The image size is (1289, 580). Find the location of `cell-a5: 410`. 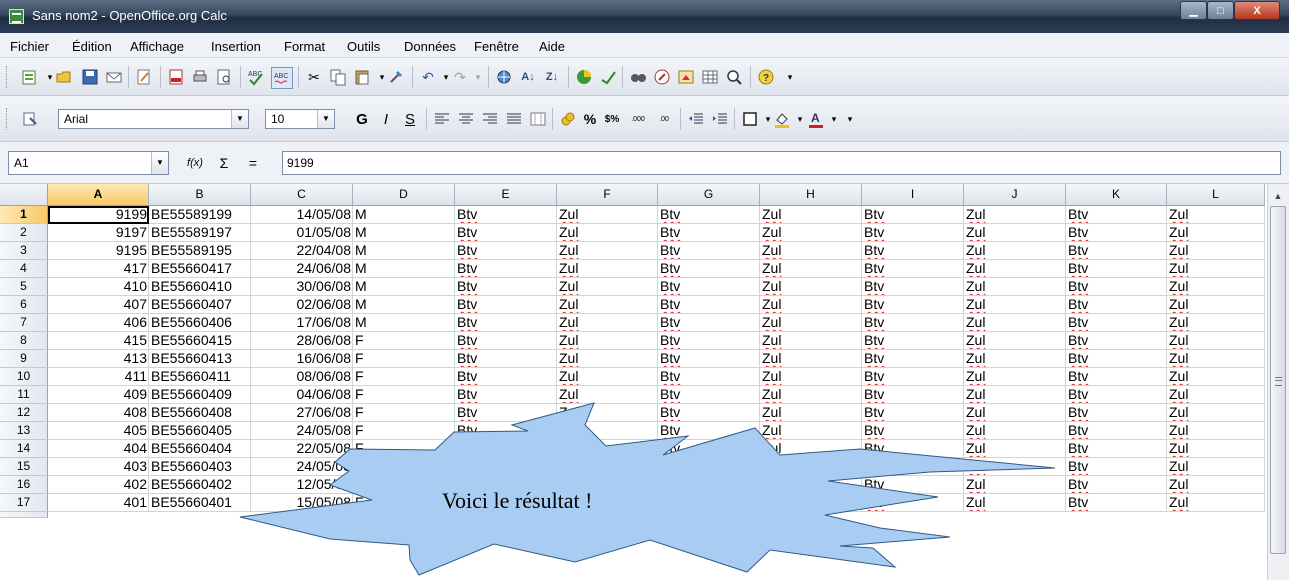

cell-a5: 410 is located at coordinates (98, 287).